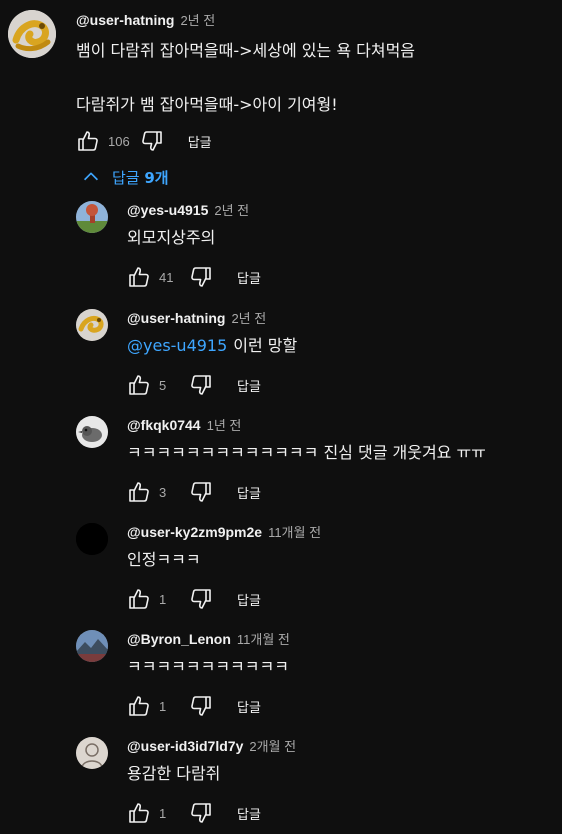 Image resolution: width=562 pixels, height=834 pixels. Describe the element at coordinates (125, 20) in the screenshot. I see `comment-author: @user-hatning` at that location.